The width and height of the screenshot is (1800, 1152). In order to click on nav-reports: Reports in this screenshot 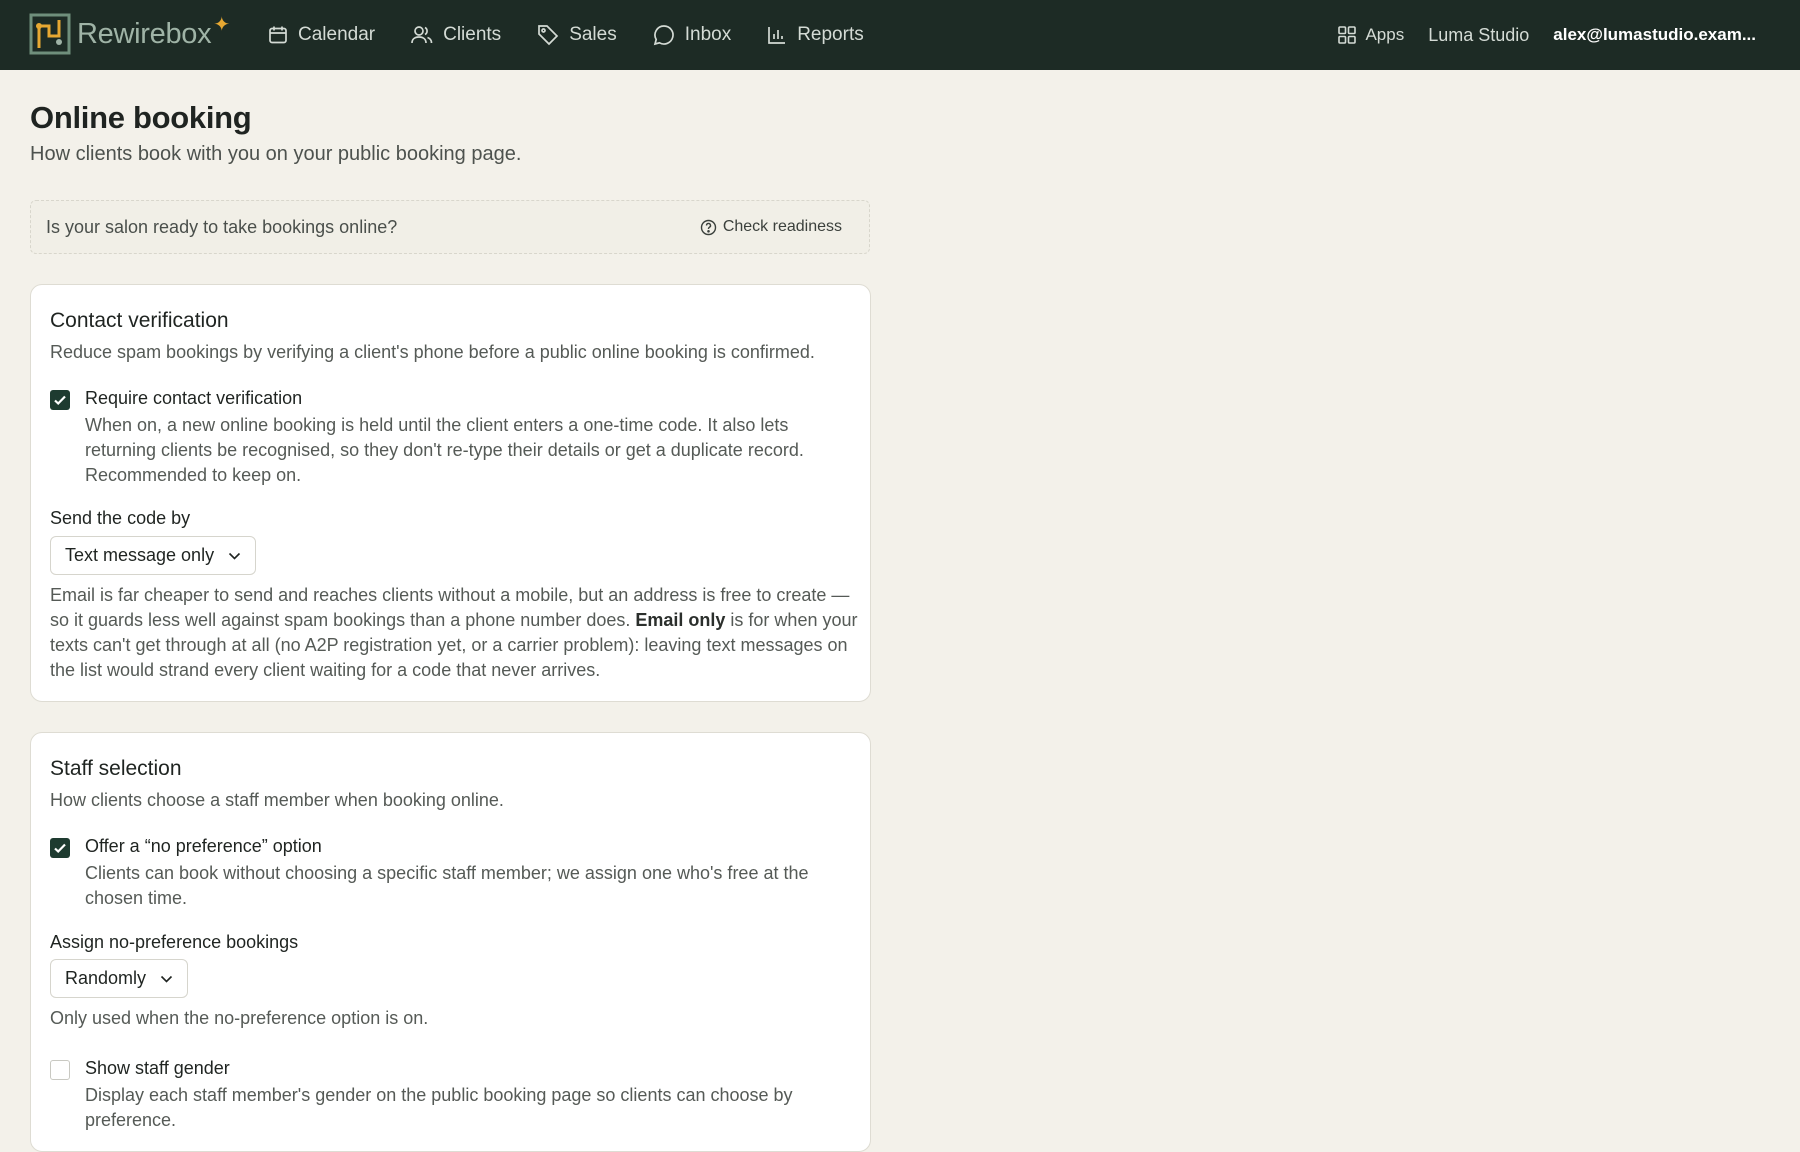, I will do `click(815, 35)`.